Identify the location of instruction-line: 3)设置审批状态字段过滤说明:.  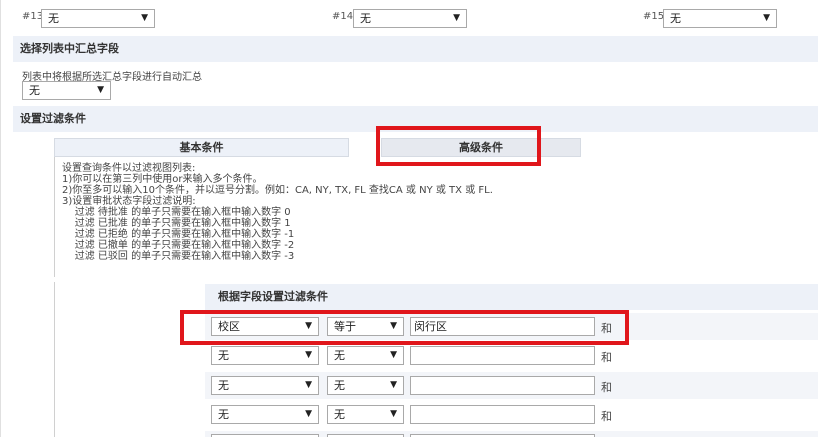
(129, 201).